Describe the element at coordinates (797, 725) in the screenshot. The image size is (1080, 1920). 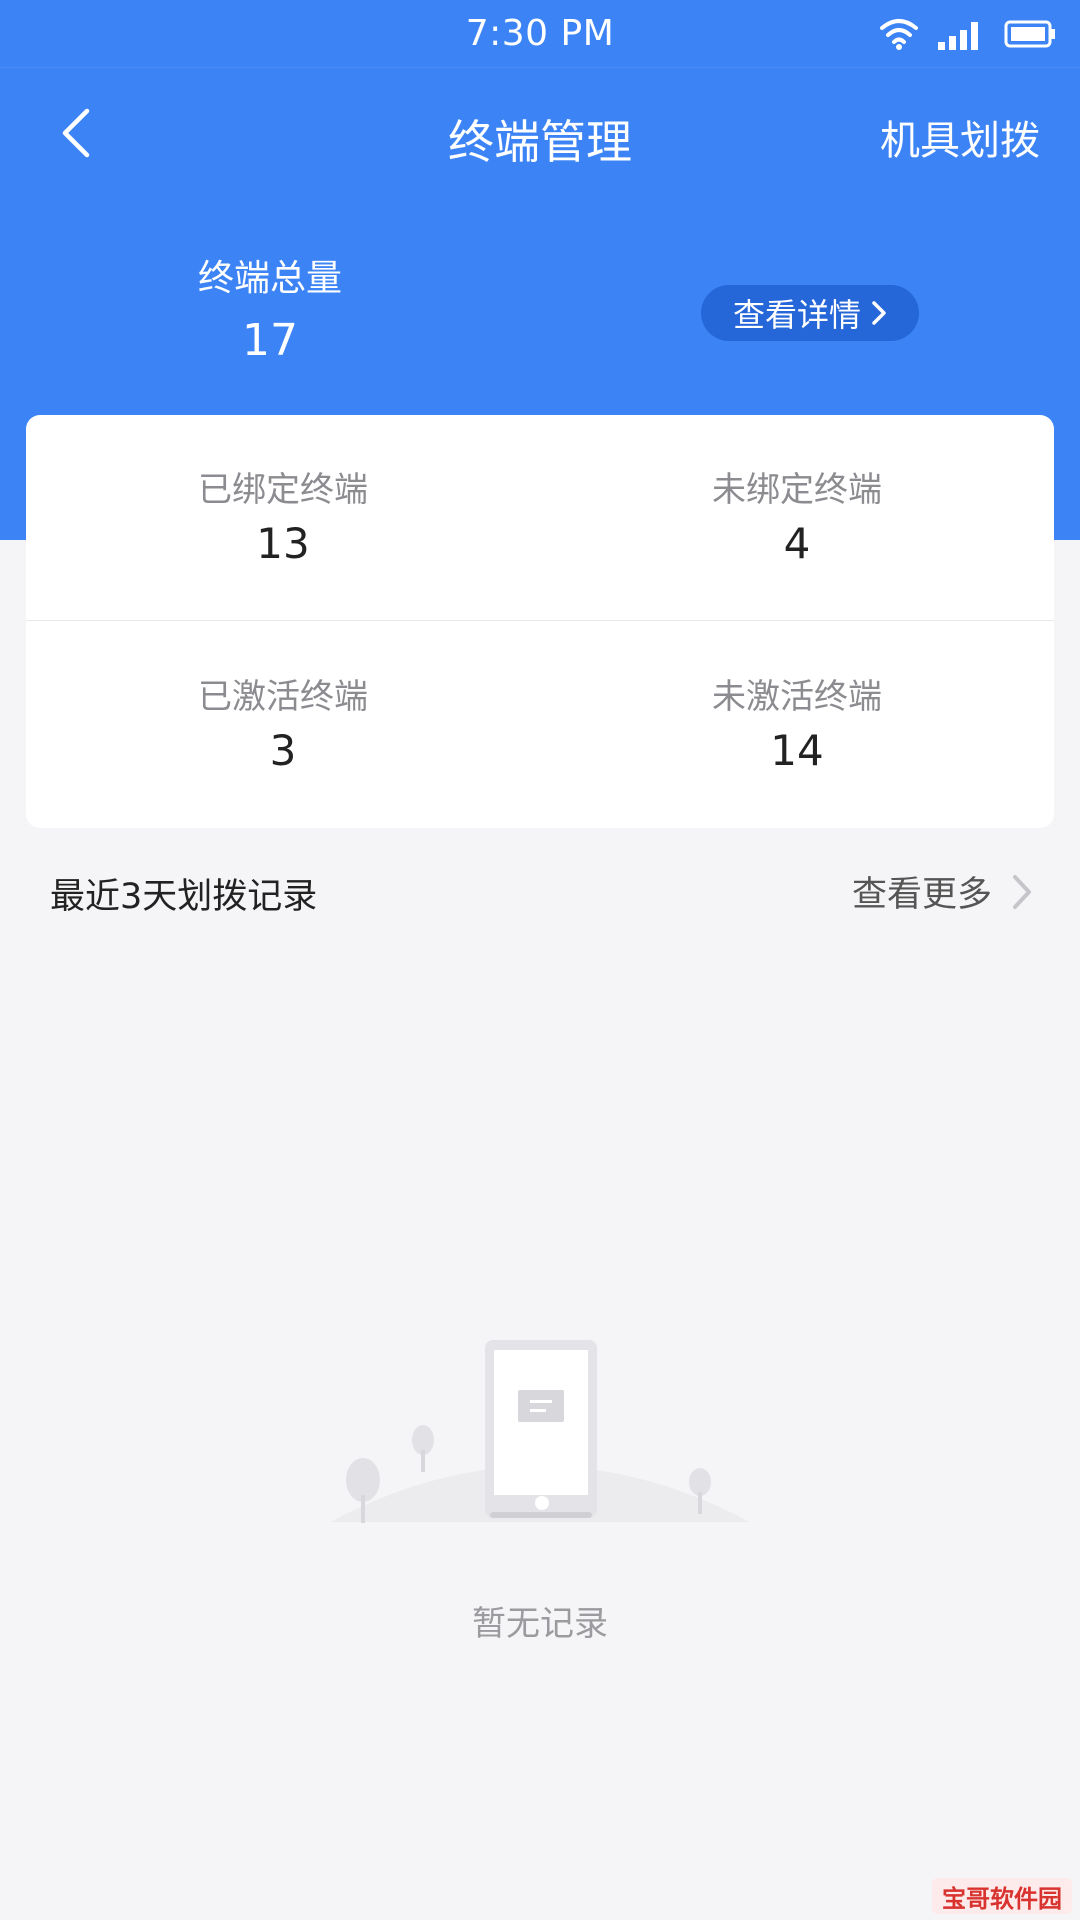
I see `stat-inactive: 未激活终端 14` at that location.